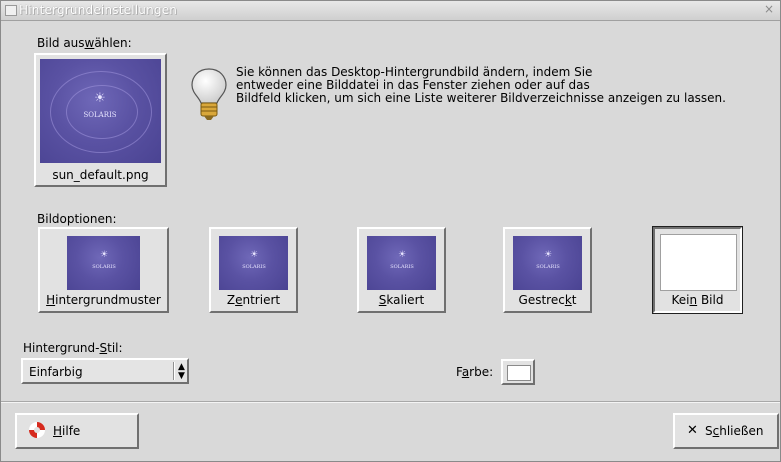  I want to click on no-image-preview, so click(698, 262).